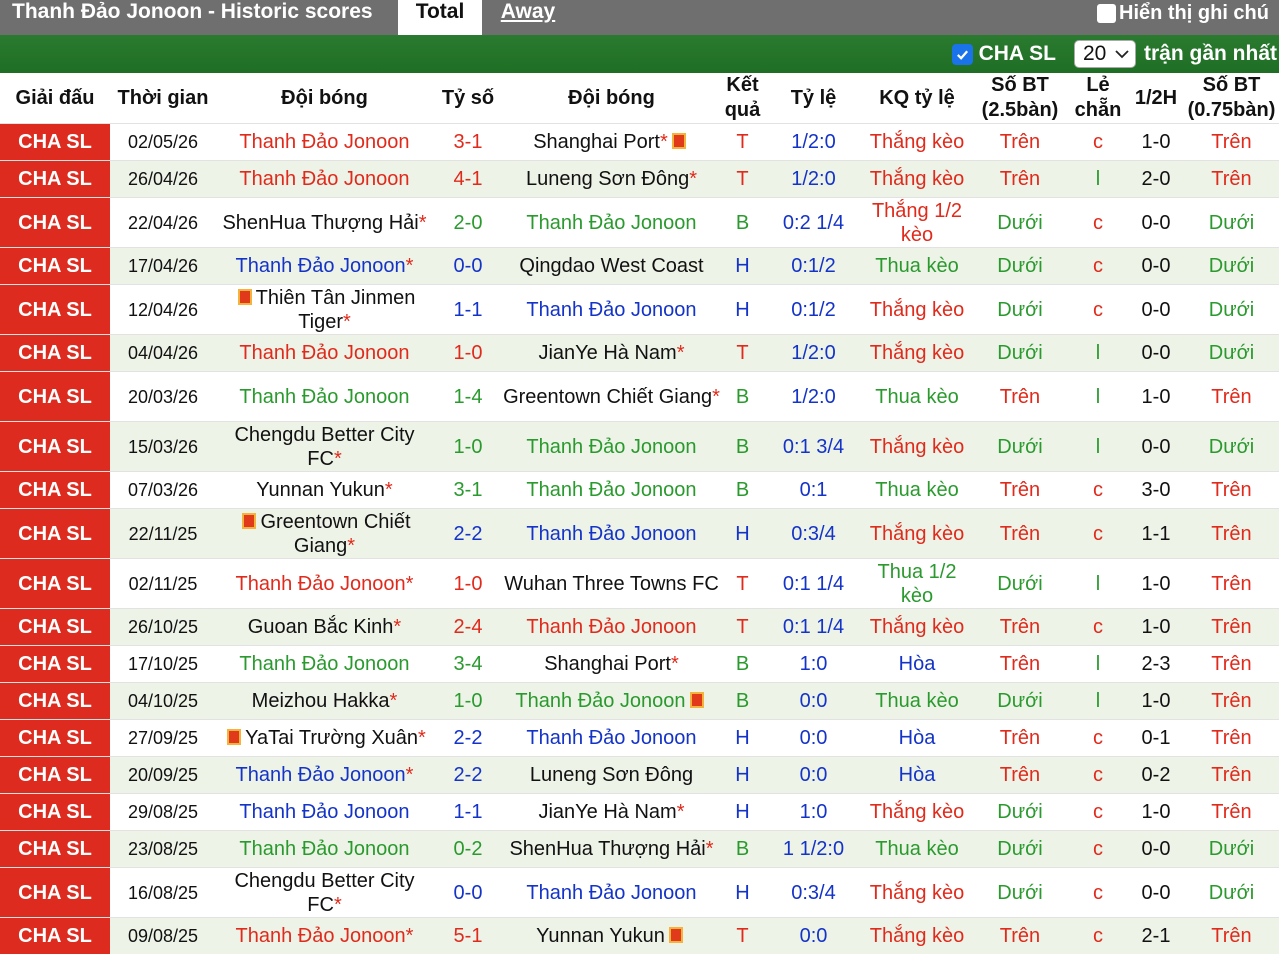 This screenshot has width=1279, height=956. What do you see at coordinates (440, 17) in the screenshot?
I see `tab-total: Total` at bounding box center [440, 17].